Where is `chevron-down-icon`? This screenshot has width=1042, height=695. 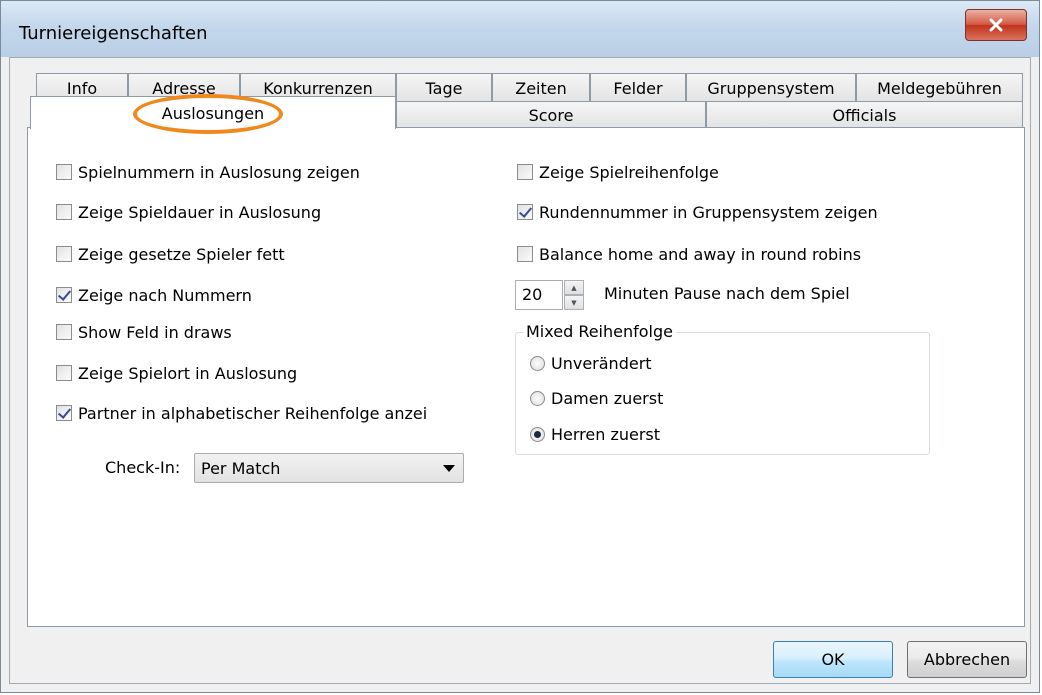
chevron-down-icon is located at coordinates (449, 468).